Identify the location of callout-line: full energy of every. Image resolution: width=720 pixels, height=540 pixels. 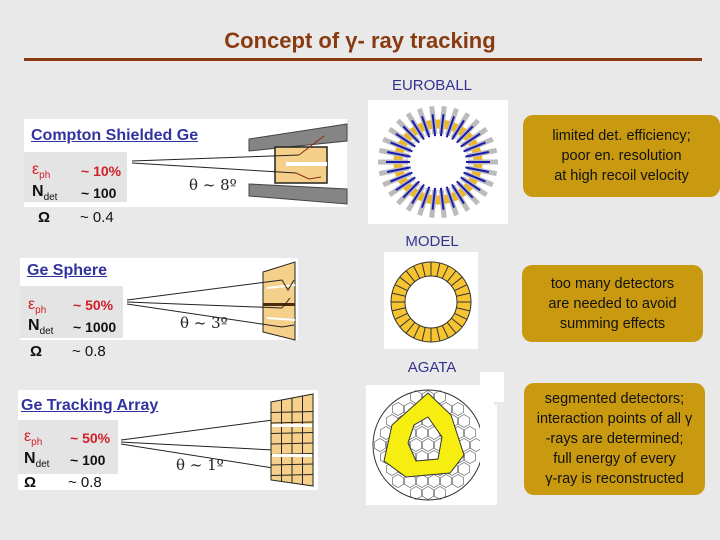
(614, 459).